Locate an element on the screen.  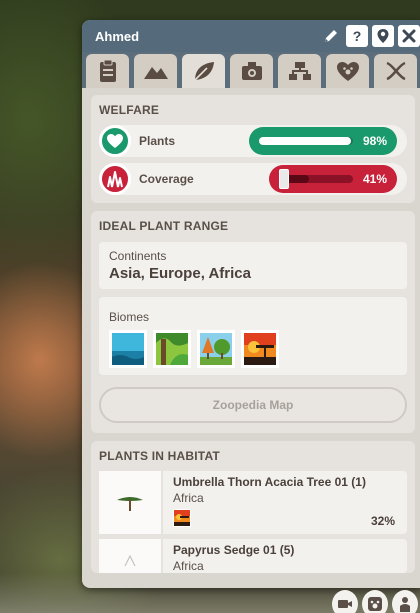
bottom-toolbar is located at coordinates (374, 600).